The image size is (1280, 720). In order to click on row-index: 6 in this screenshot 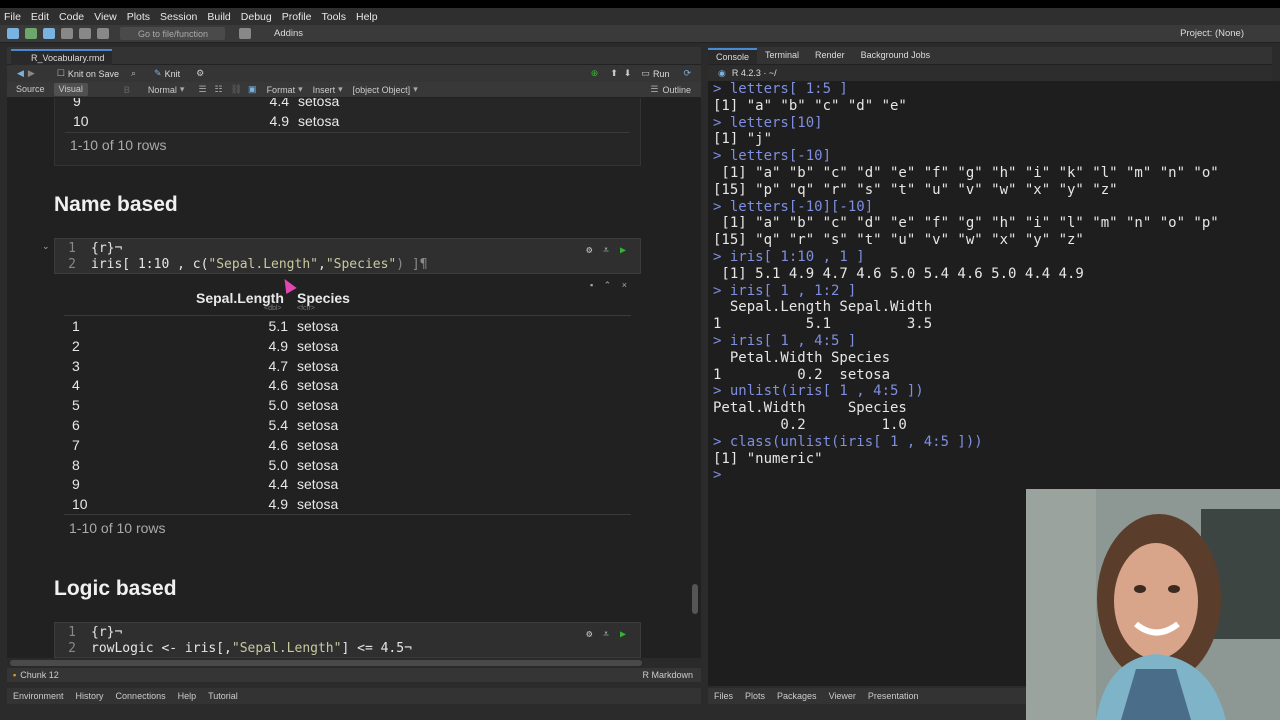, I will do `click(76, 425)`.